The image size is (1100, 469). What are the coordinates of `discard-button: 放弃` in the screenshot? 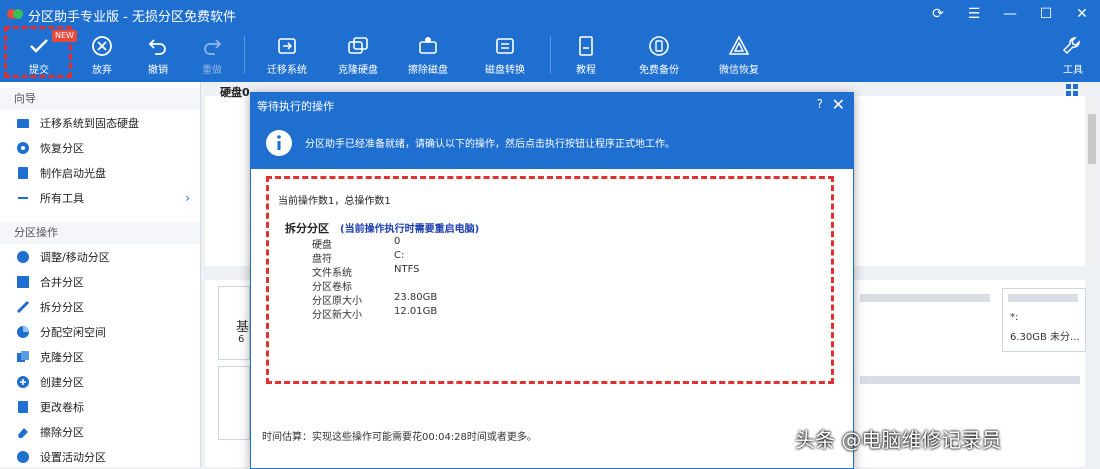 It's located at (102, 55).